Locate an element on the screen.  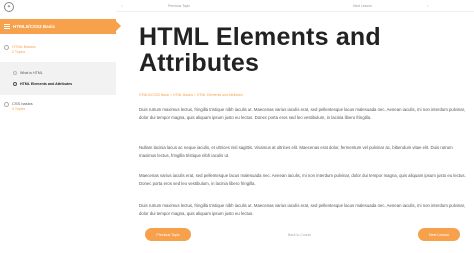
site-logo: ✦ is located at coordinates (9, 7).